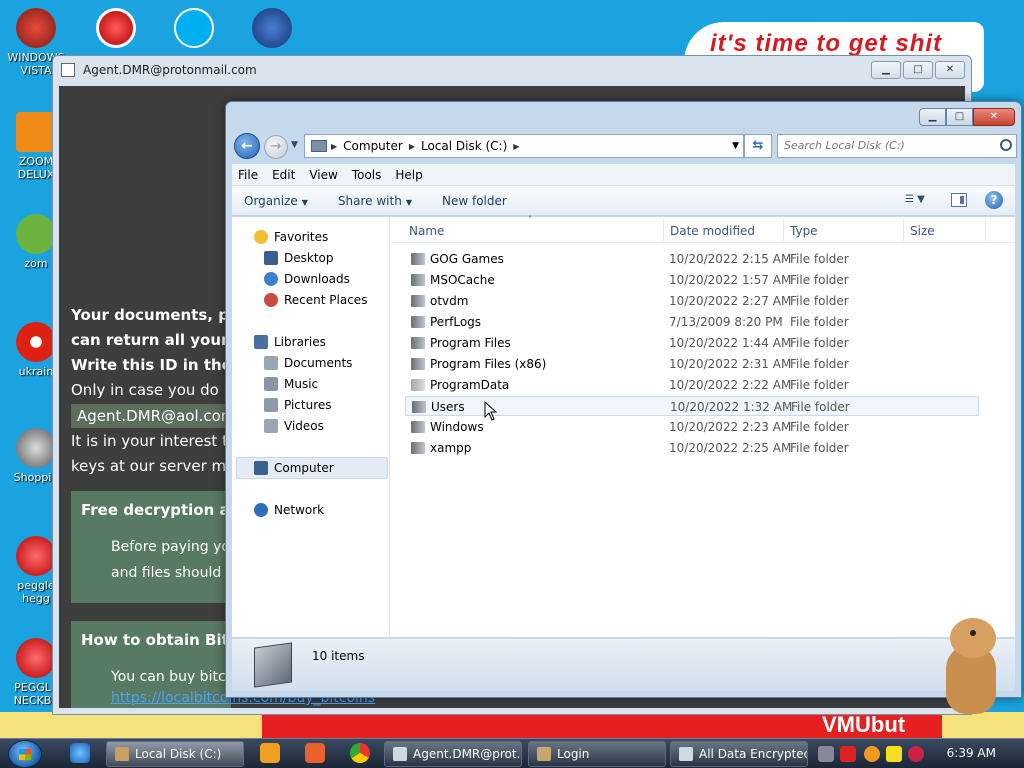  What do you see at coordinates (291, 384) in the screenshot?
I see `nav-music: Music` at bounding box center [291, 384].